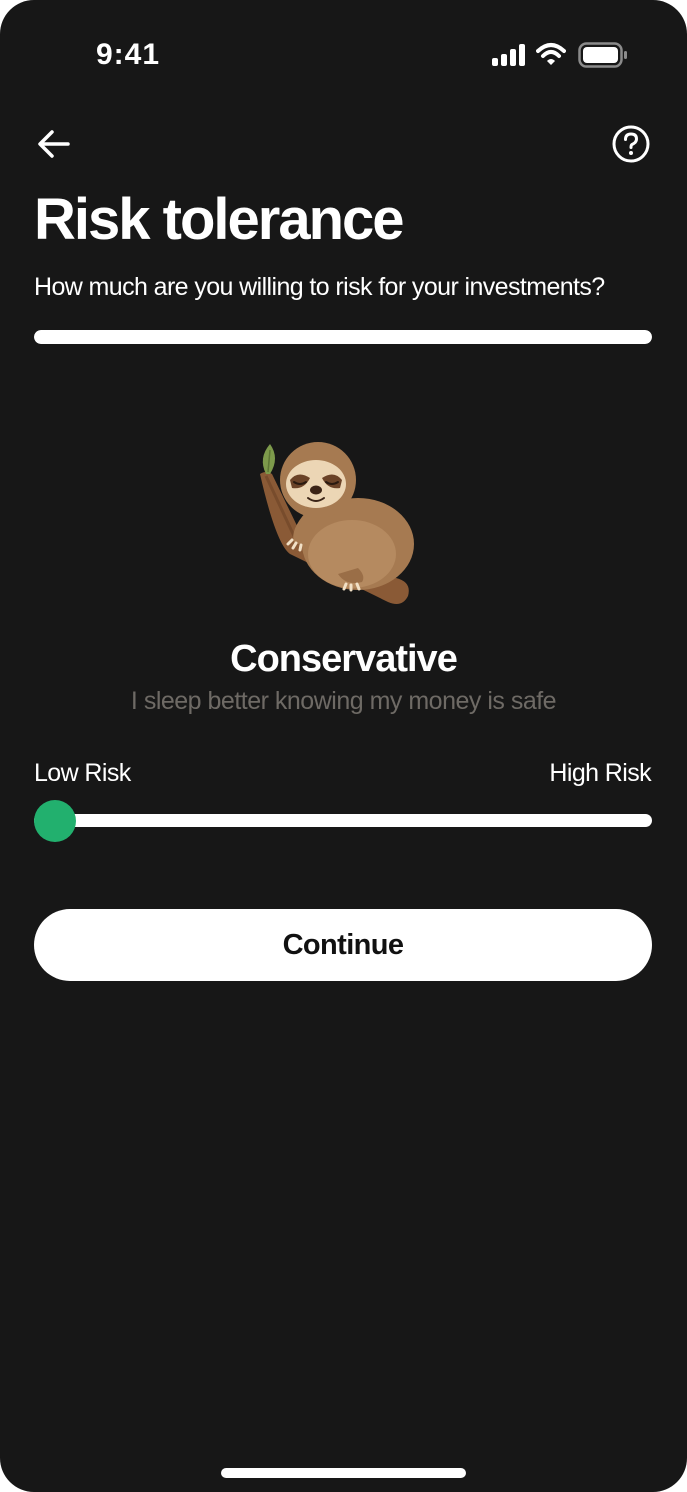 The image size is (687, 1492). I want to click on progress-bar, so click(343, 337).